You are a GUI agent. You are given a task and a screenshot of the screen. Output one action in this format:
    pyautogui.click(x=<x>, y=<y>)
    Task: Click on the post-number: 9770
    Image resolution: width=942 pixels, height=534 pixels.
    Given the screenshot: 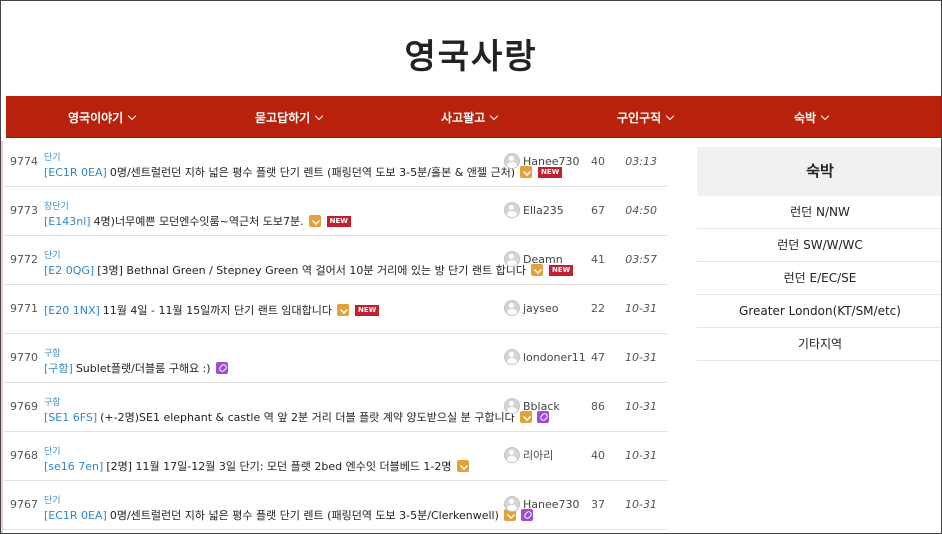 What is the action you would take?
    pyautogui.click(x=24, y=357)
    